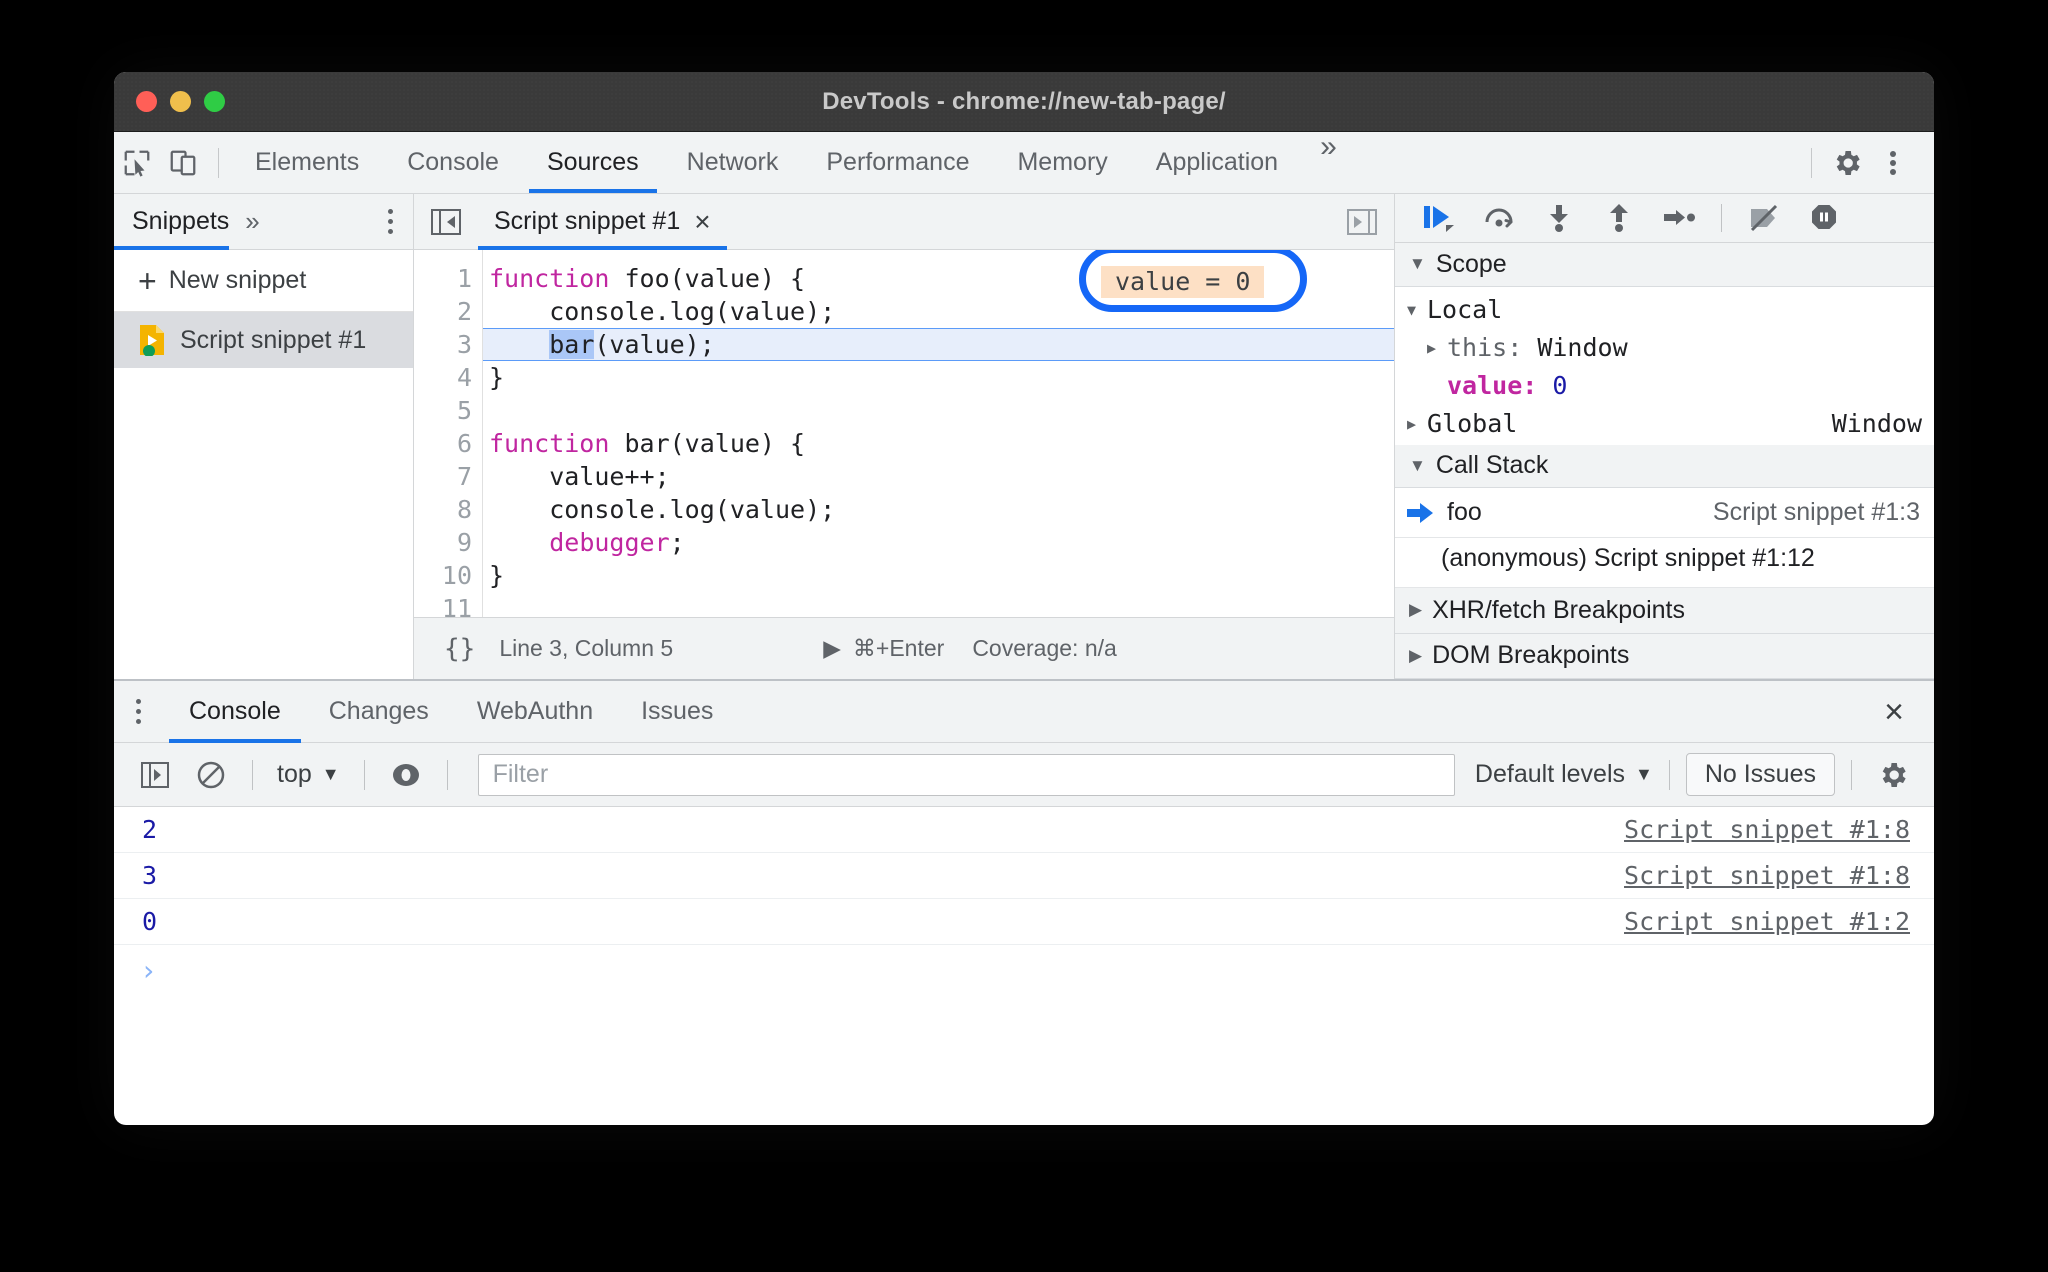 Image resolution: width=2048 pixels, height=1272 pixels. What do you see at coordinates (1894, 712) in the screenshot?
I see `close-drawer-icon: ×` at bounding box center [1894, 712].